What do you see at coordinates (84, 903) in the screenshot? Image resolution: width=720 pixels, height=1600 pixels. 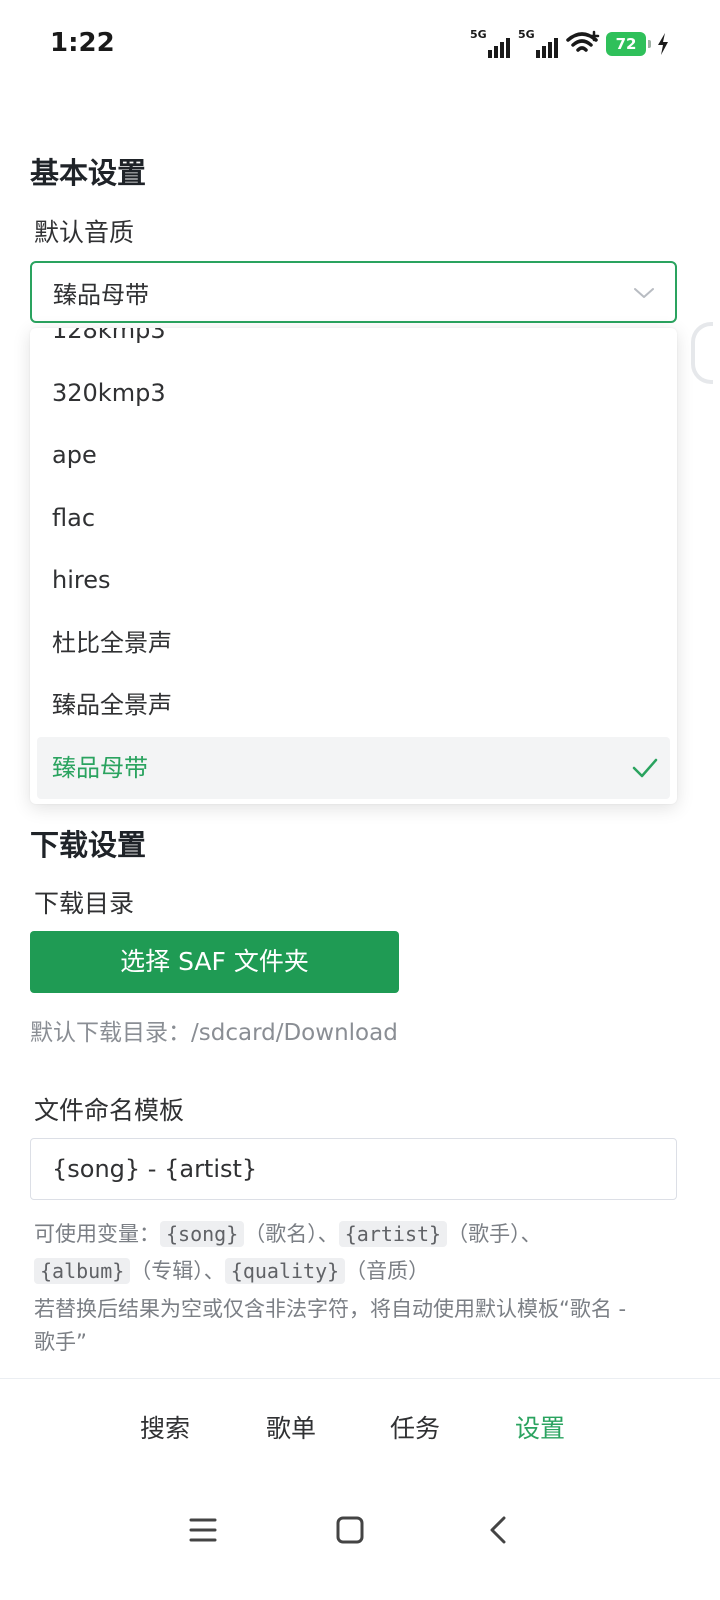 I see `download-dir-label: 下载目录` at bounding box center [84, 903].